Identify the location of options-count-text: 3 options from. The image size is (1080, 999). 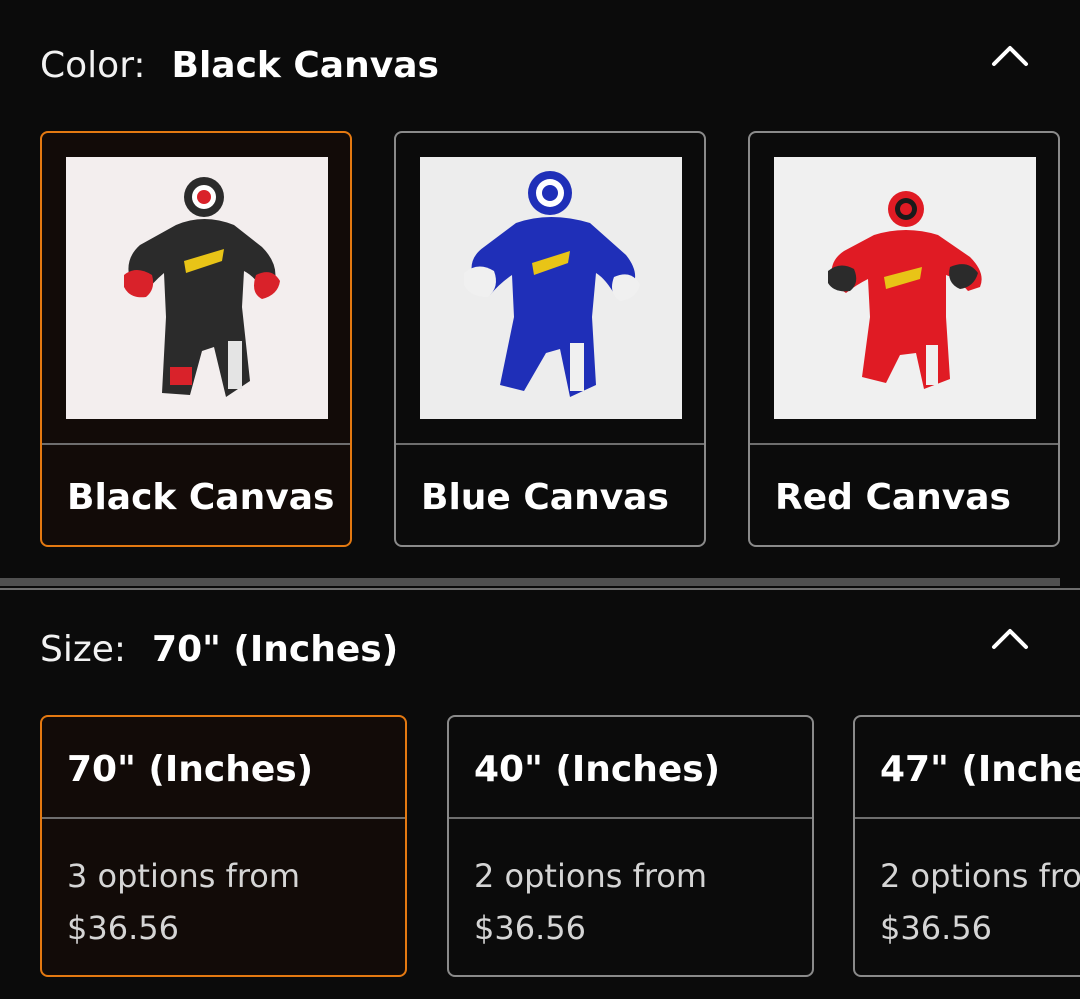
(184, 876).